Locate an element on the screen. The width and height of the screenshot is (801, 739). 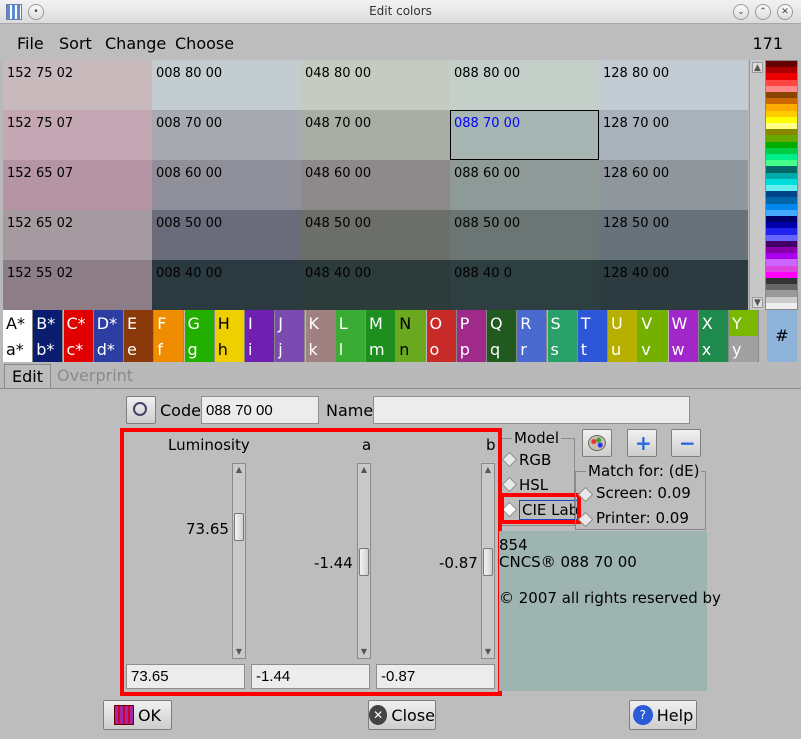
color-cell: 088 40 0 is located at coordinates (524, 285).